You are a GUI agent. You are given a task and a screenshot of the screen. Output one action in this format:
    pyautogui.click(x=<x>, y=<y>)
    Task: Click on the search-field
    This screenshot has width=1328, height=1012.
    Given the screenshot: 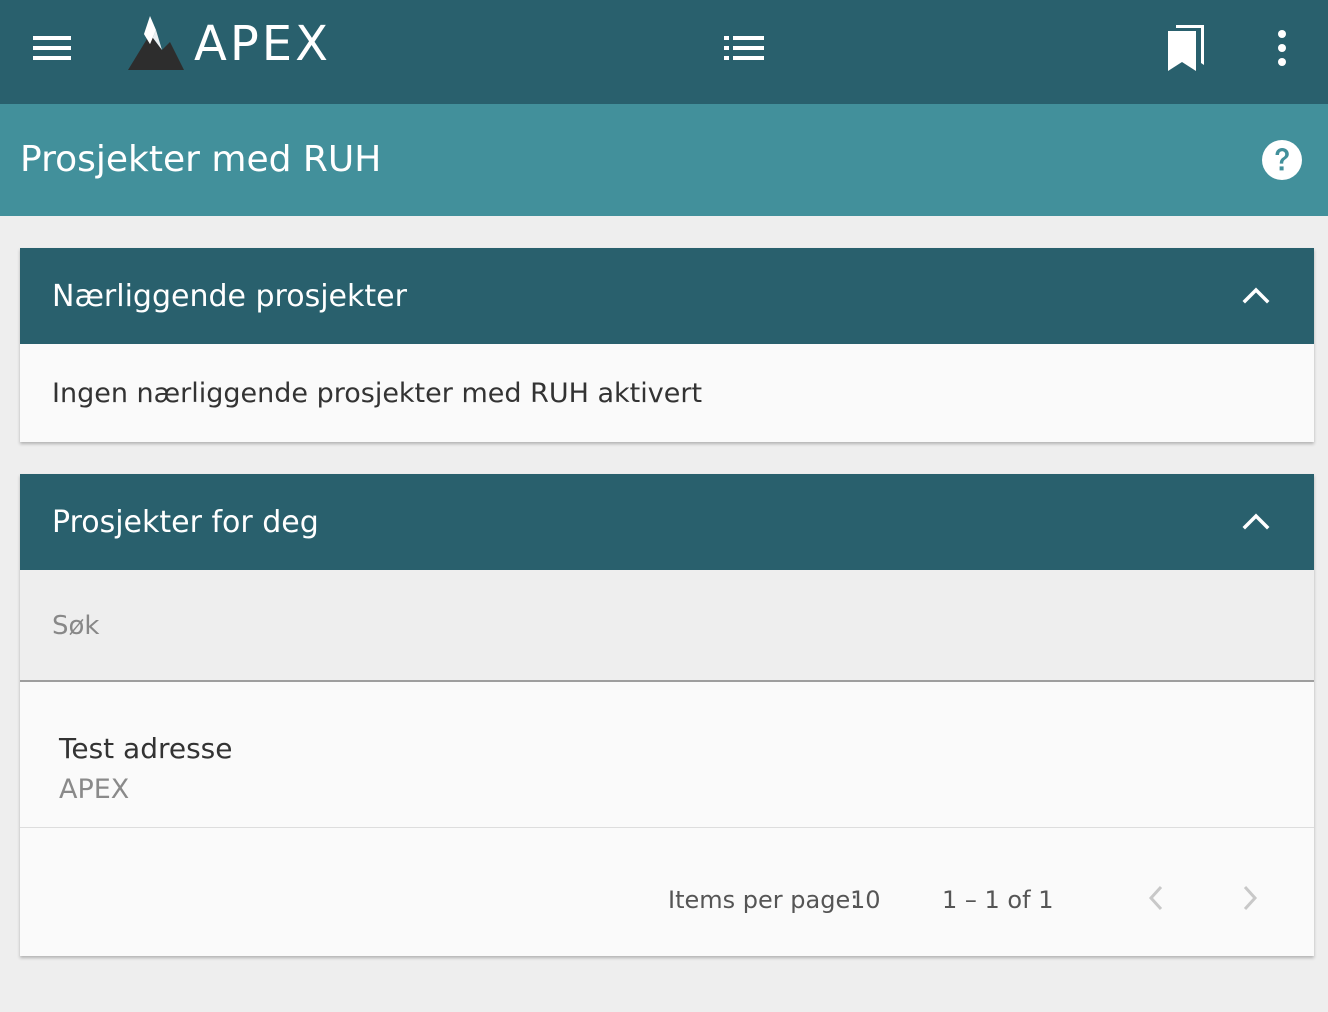 What is the action you would take?
    pyautogui.click(x=667, y=626)
    